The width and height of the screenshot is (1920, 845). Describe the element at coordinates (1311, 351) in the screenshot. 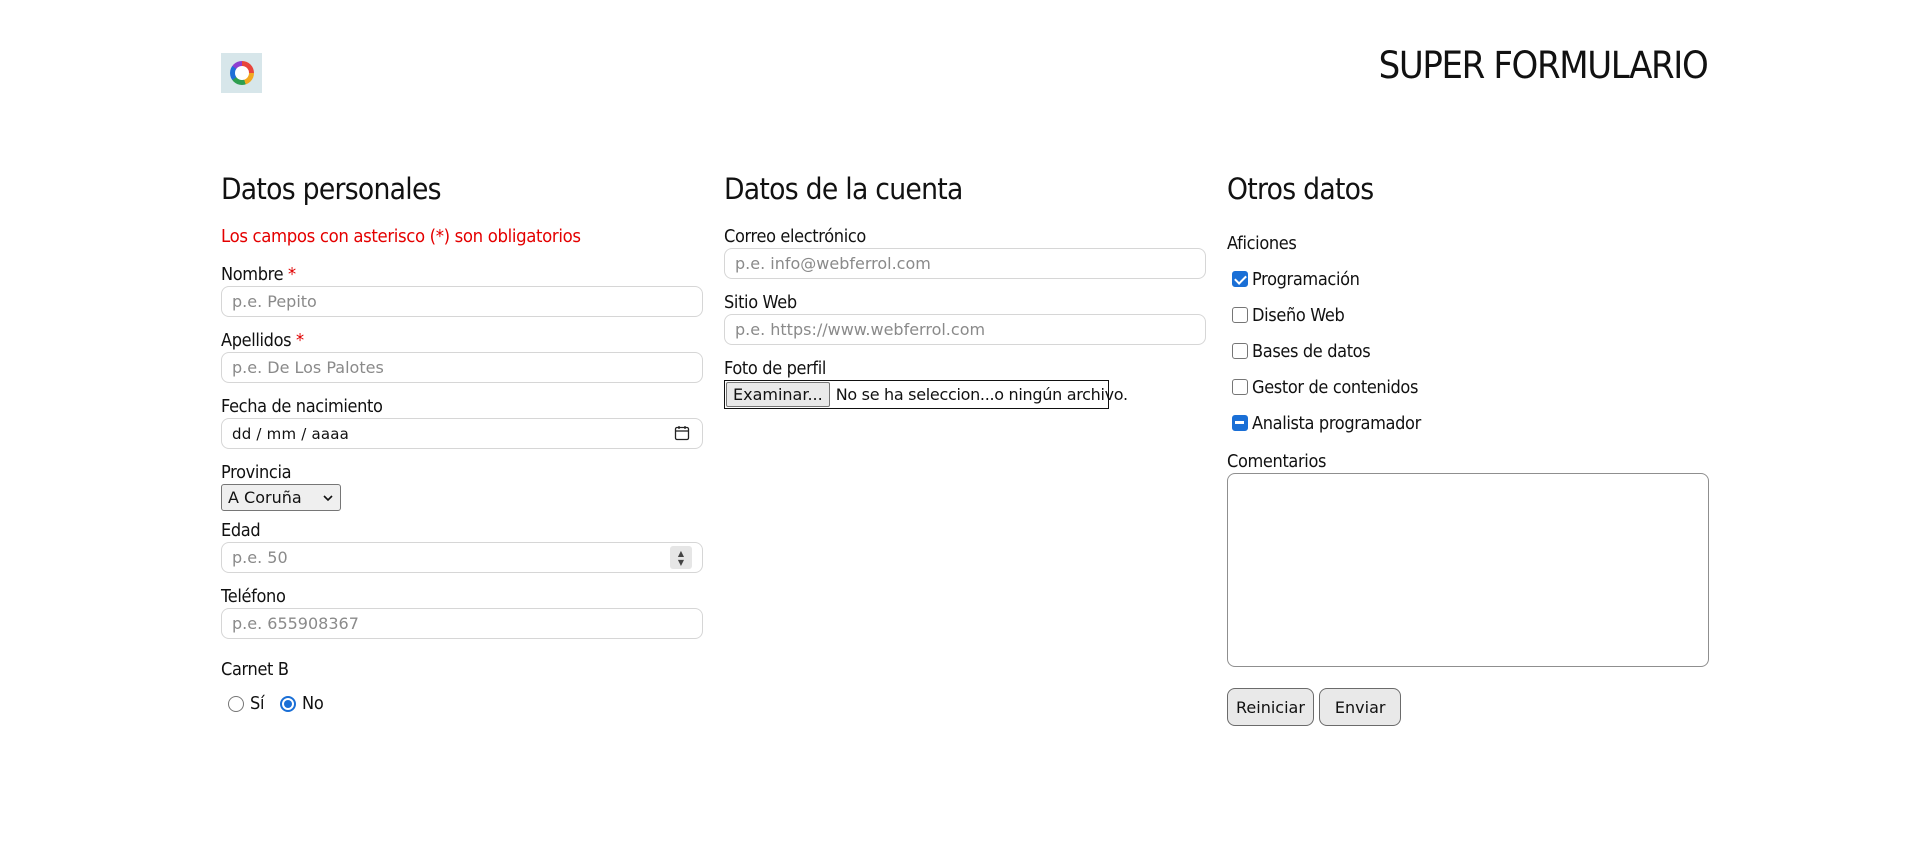

I see `hobby-label: Bases de datos` at that location.